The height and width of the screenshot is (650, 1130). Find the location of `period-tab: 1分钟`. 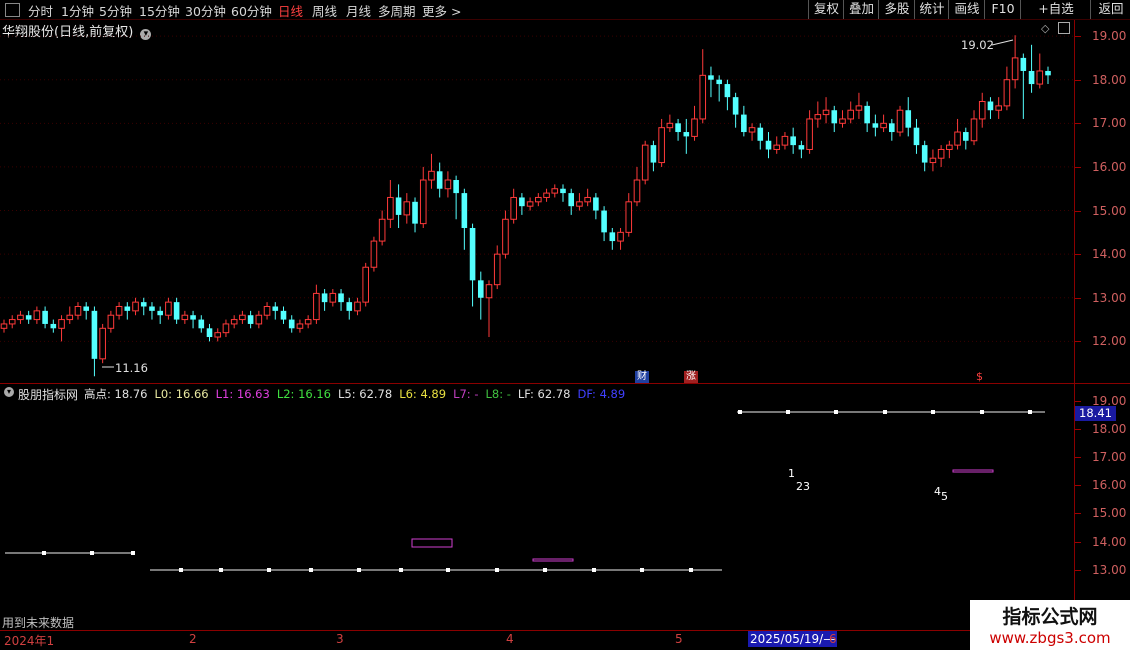

period-tab: 1分钟 is located at coordinates (77, 10).